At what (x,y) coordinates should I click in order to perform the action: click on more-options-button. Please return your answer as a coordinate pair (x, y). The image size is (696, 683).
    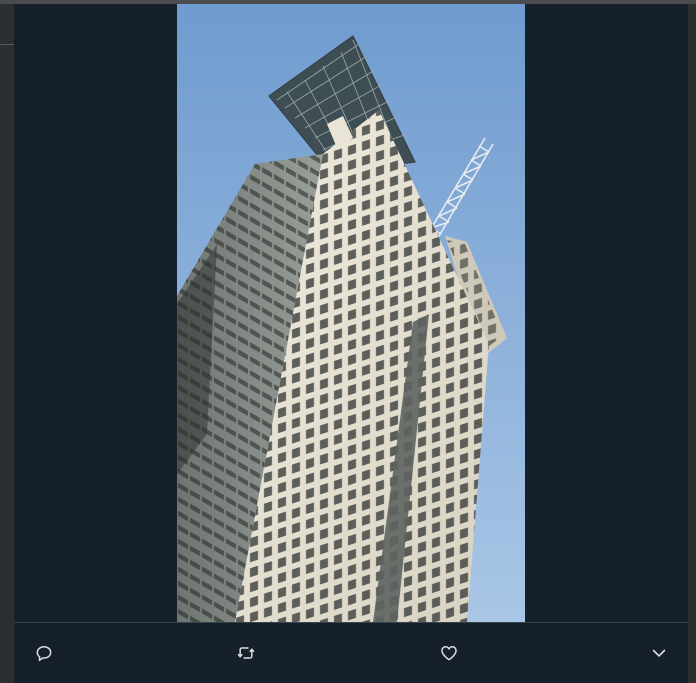
    Looking at the image, I should click on (659, 653).